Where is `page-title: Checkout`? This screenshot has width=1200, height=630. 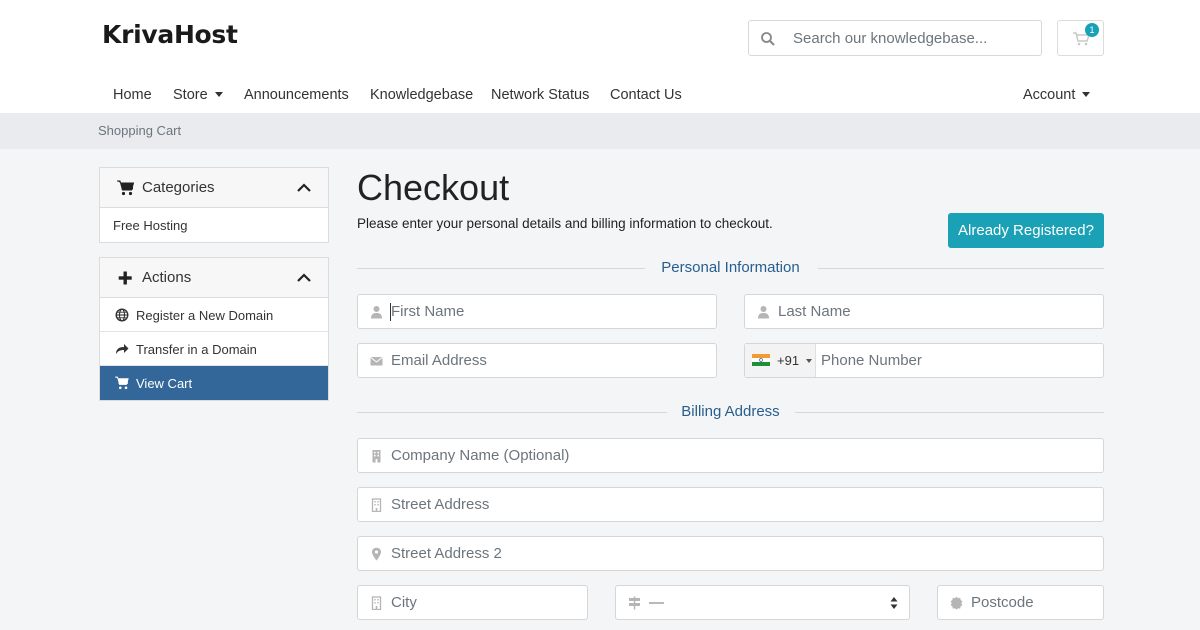
page-title: Checkout is located at coordinates (433, 187).